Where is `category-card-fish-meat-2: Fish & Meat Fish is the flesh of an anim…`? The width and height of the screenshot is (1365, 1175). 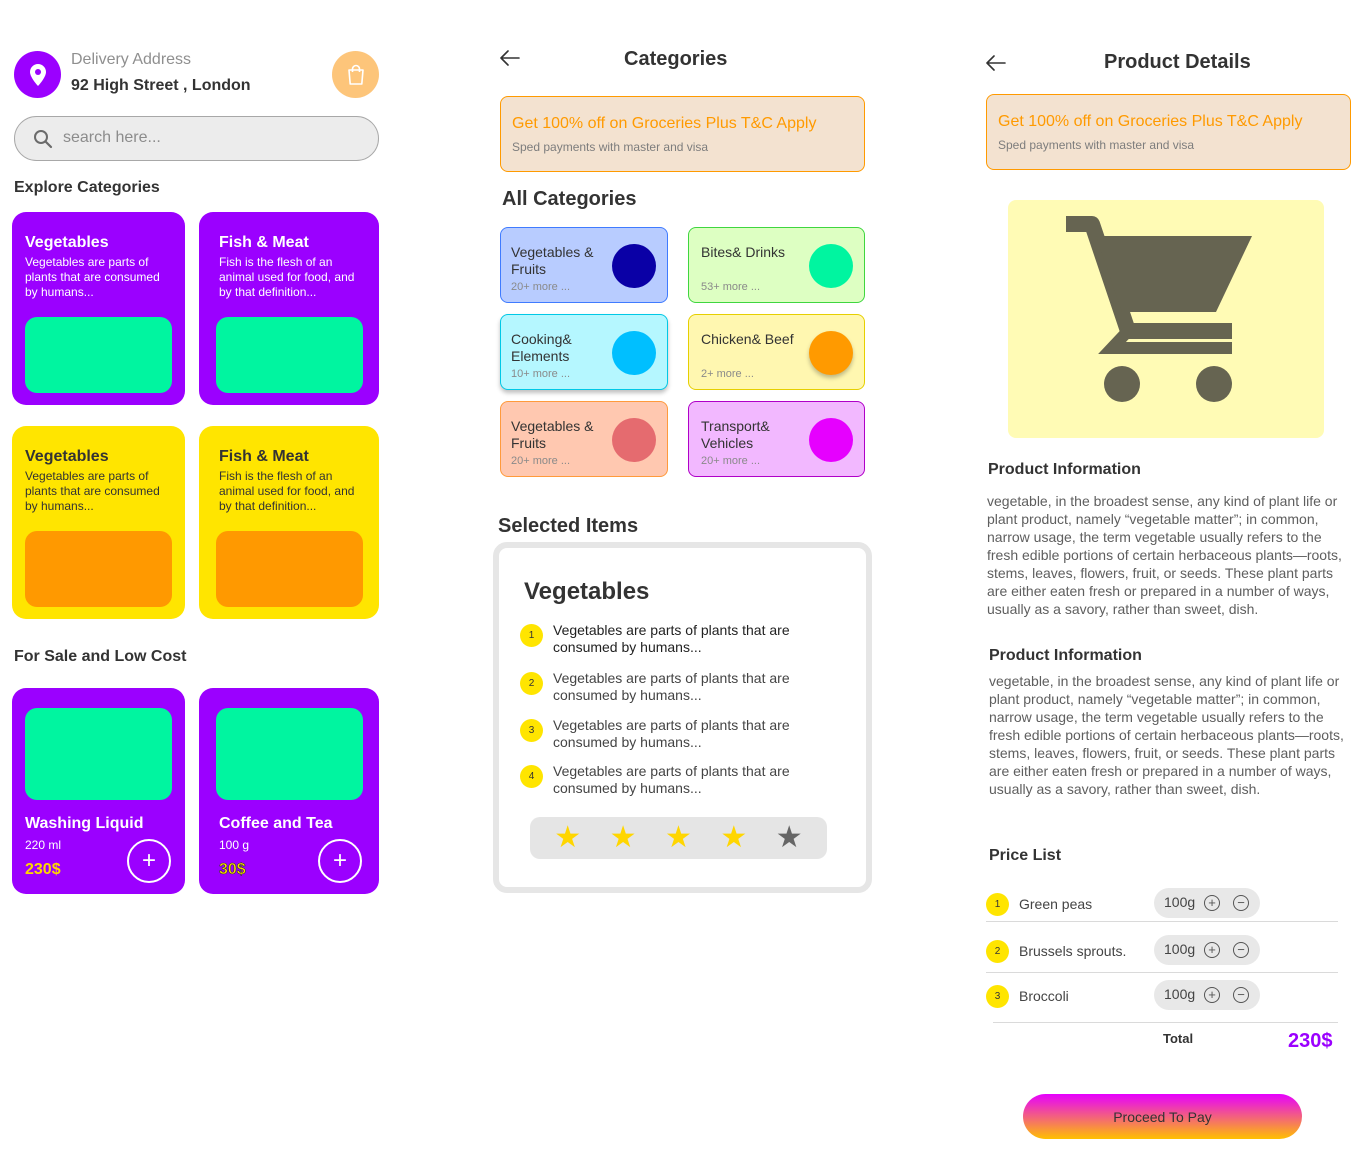 category-card-fish-meat-2: Fish & Meat Fish is the flesh of an anim… is located at coordinates (289, 522).